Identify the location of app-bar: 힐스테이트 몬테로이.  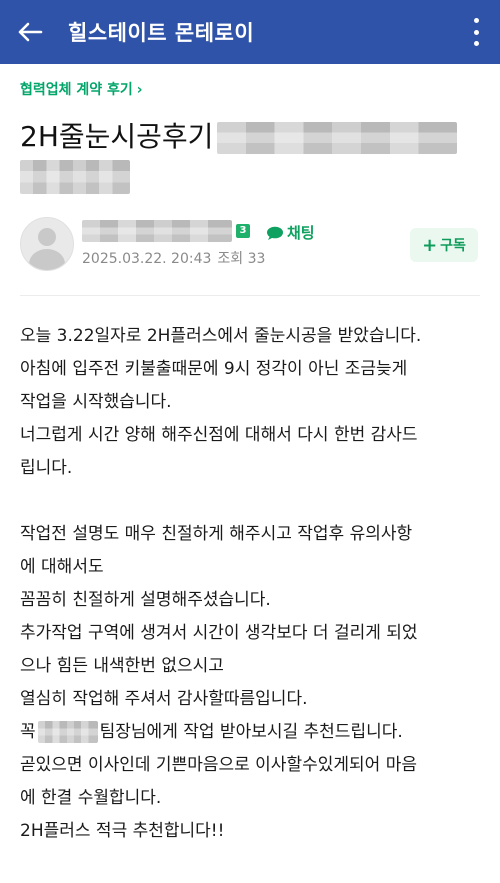
(250, 32).